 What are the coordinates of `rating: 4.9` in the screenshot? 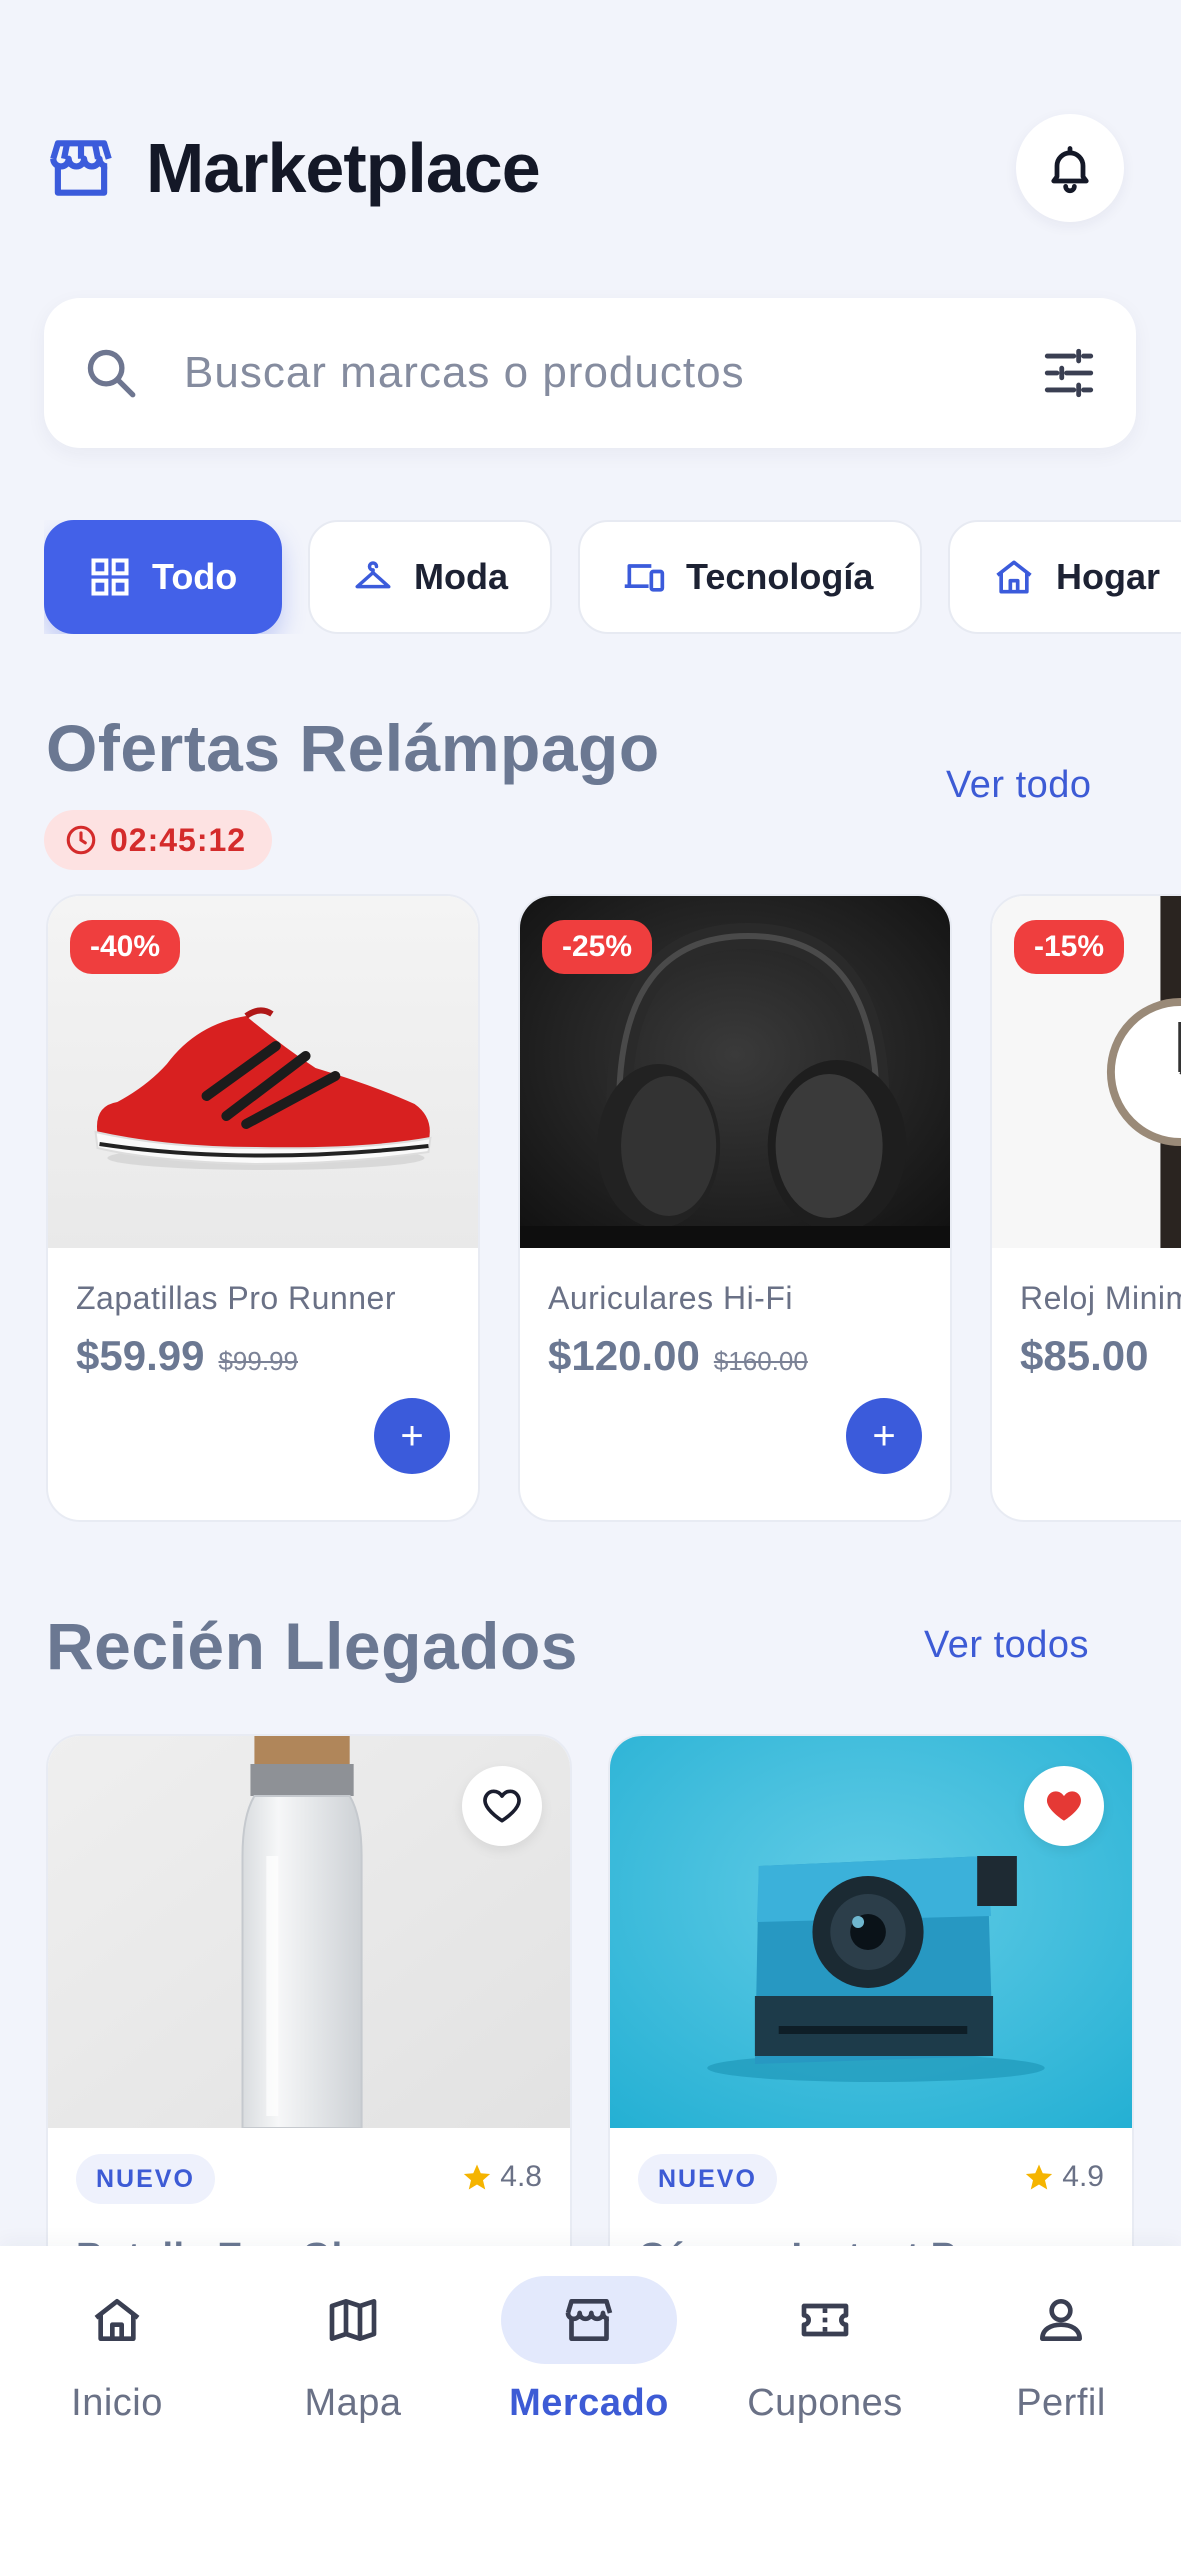 It's located at (1064, 2177).